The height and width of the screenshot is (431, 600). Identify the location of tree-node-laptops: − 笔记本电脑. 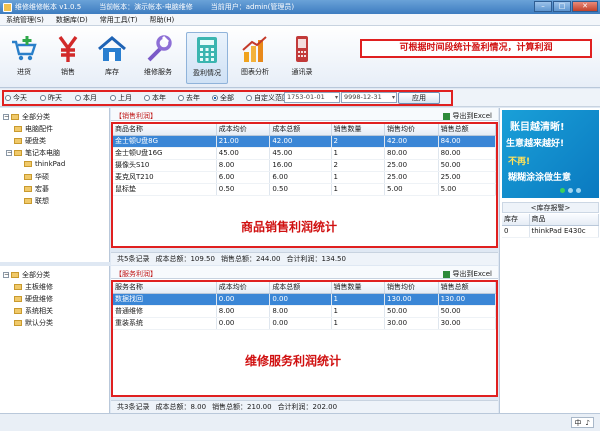
(33, 153).